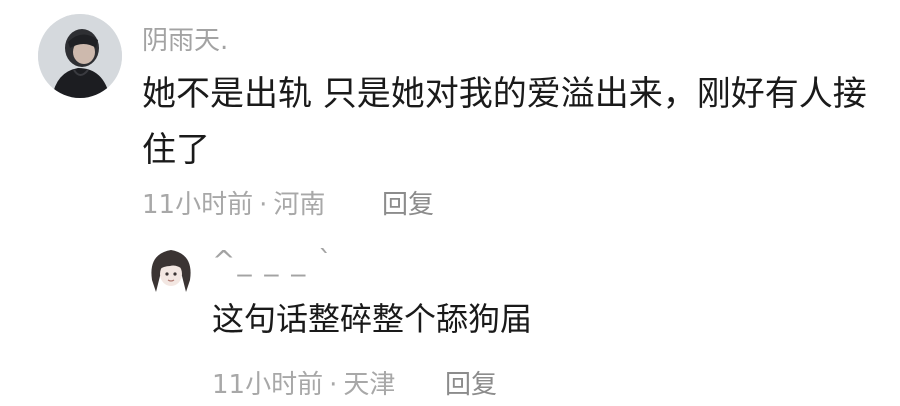 The image size is (900, 406). I want to click on location: 河南, so click(299, 205).